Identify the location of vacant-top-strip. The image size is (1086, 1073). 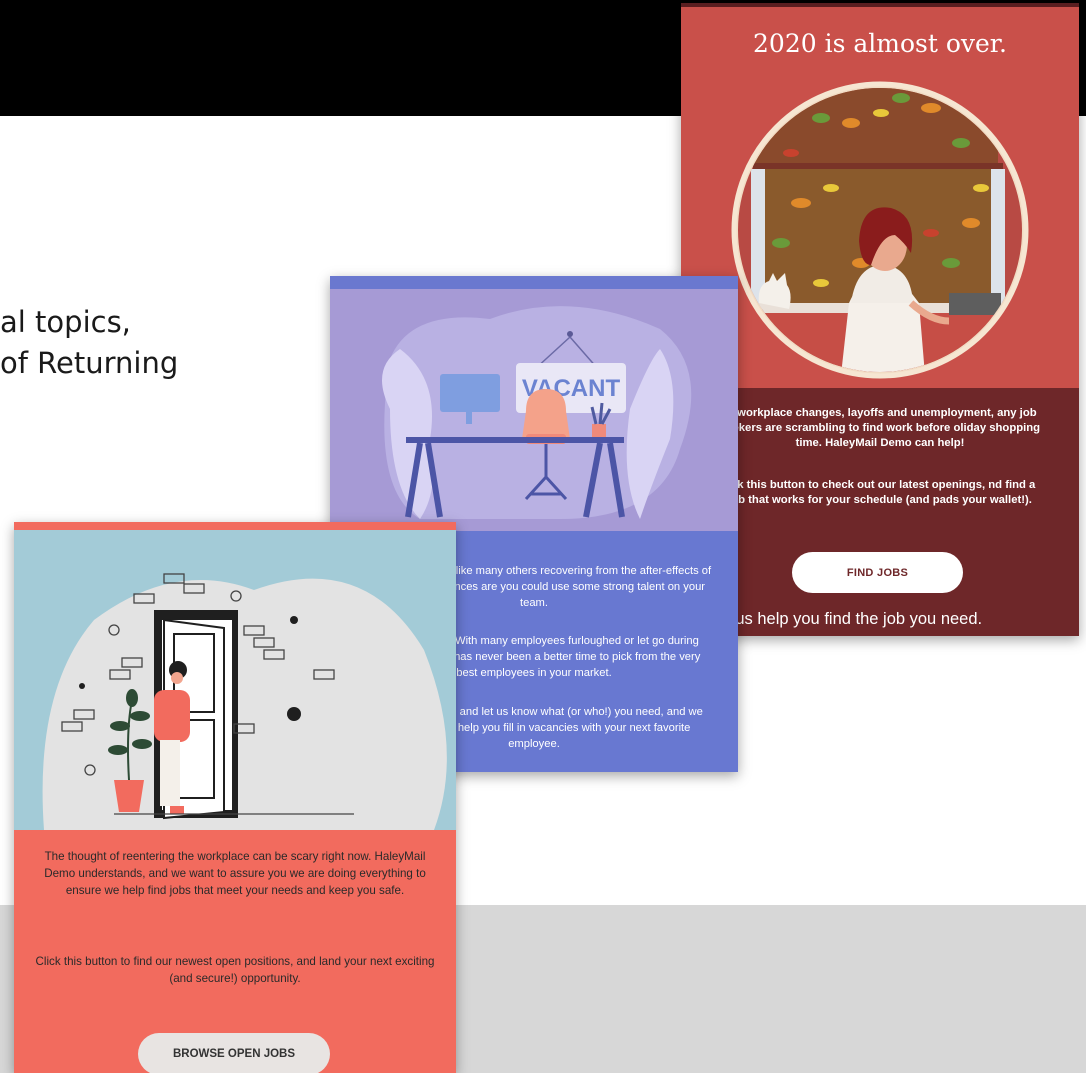
(534, 282).